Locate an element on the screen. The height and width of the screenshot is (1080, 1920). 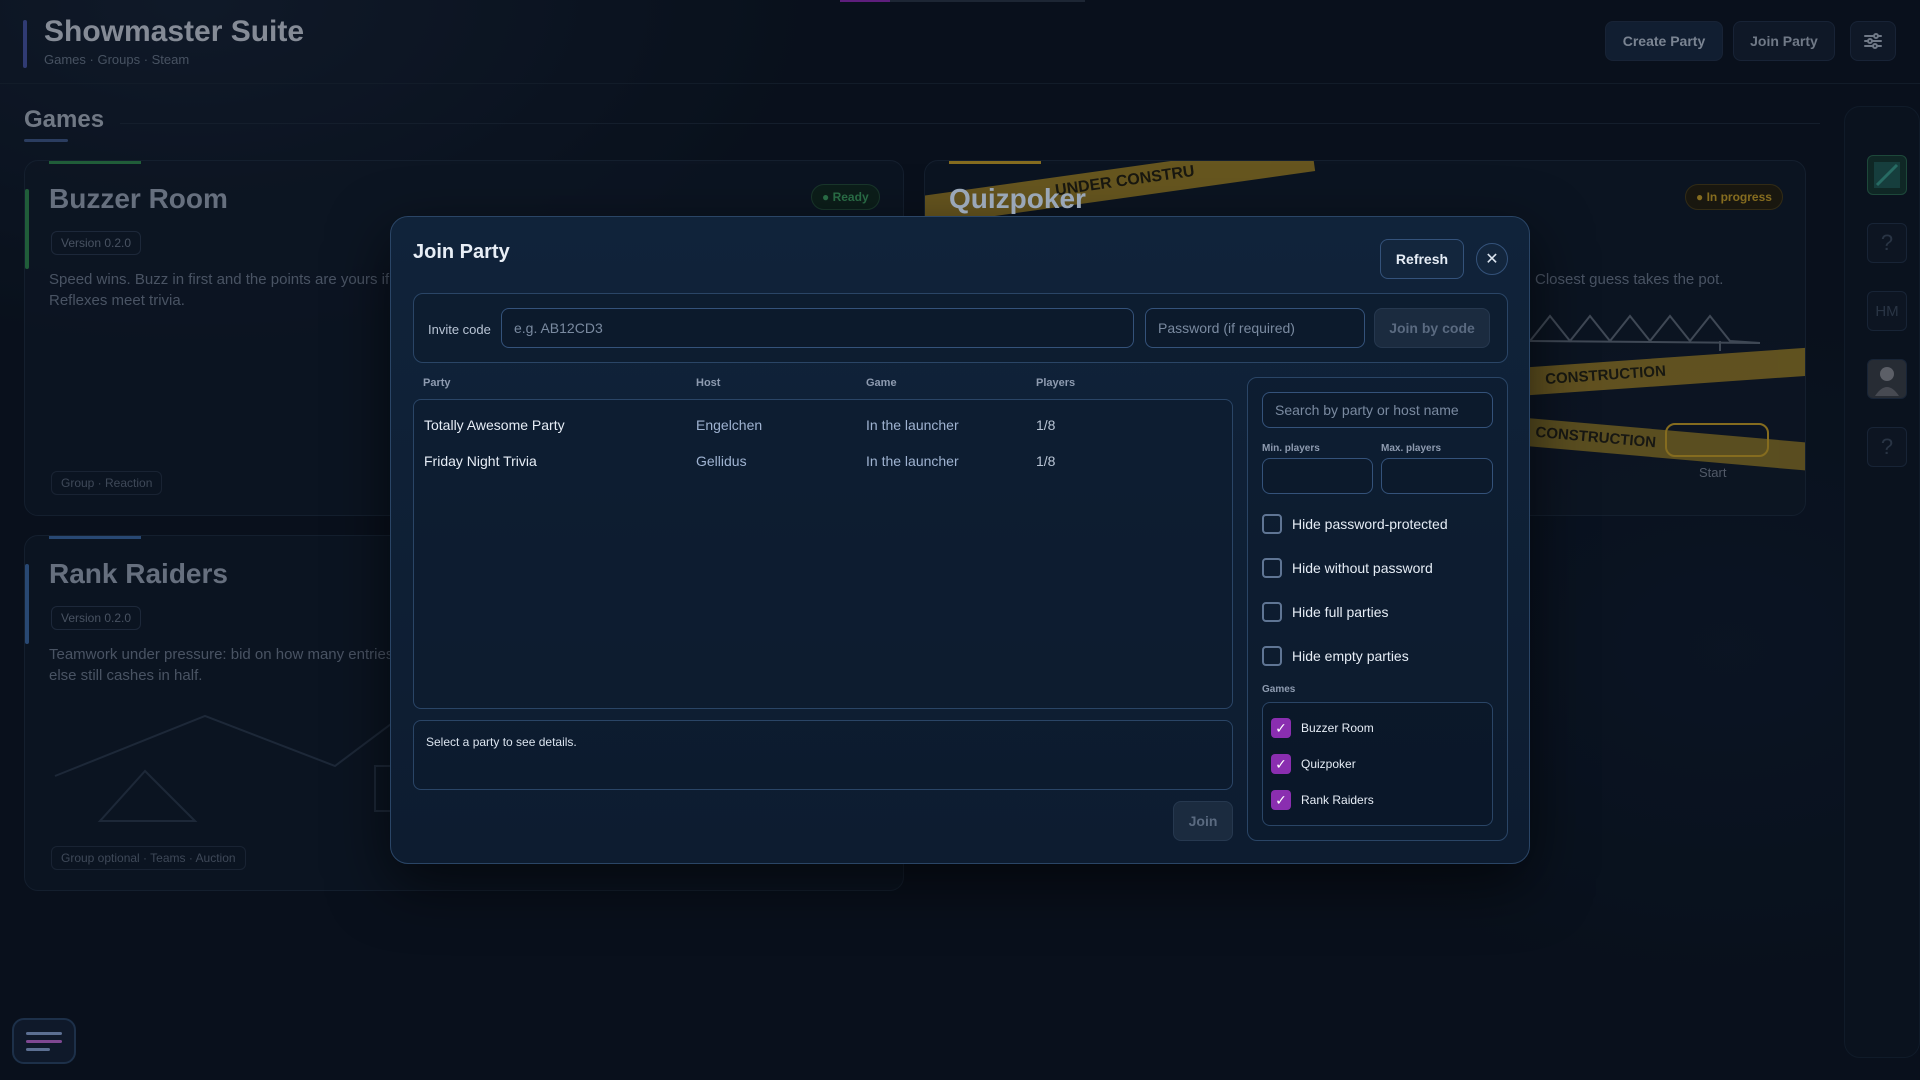
invite-code-panel: Invite code Join by code is located at coordinates (960, 328).